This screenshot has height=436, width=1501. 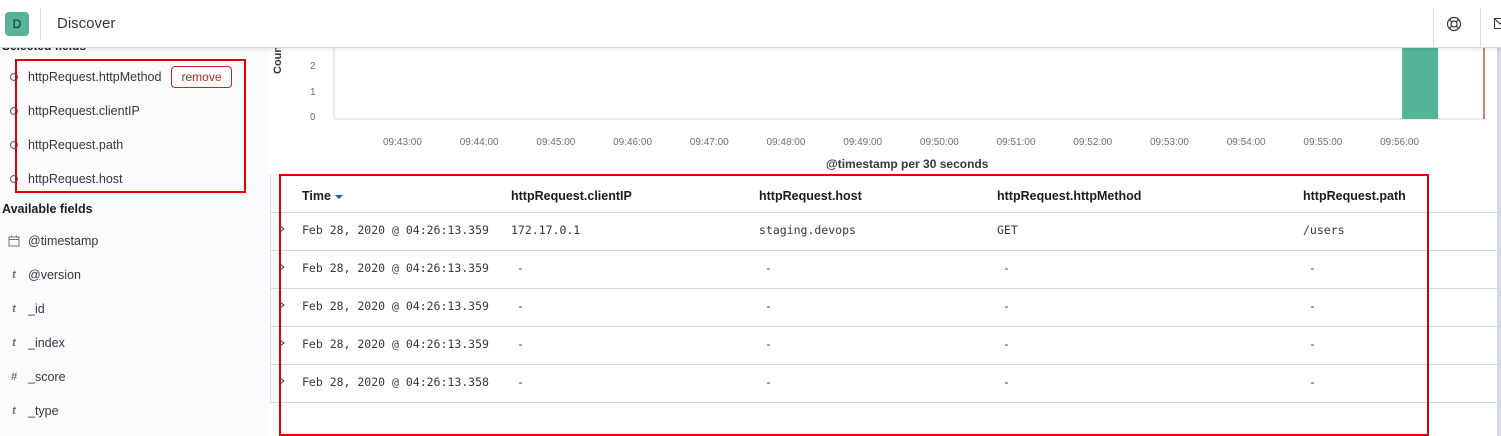 I want to click on available-field-item: t _id, so click(x=134, y=309).